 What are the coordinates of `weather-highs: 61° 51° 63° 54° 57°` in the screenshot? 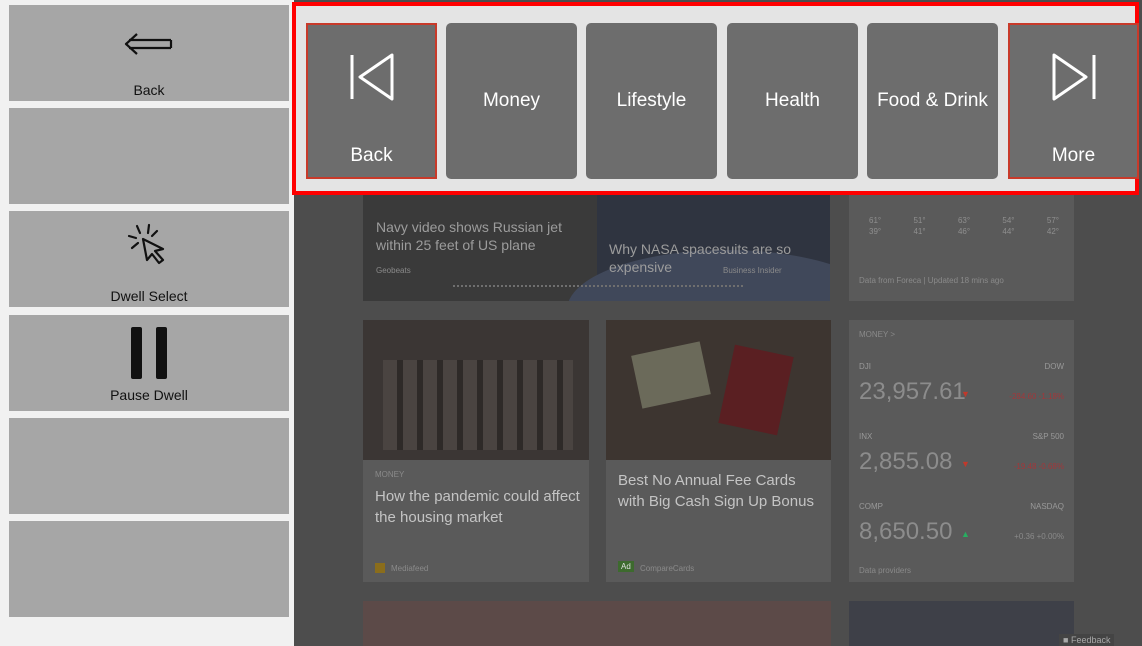 It's located at (964, 220).